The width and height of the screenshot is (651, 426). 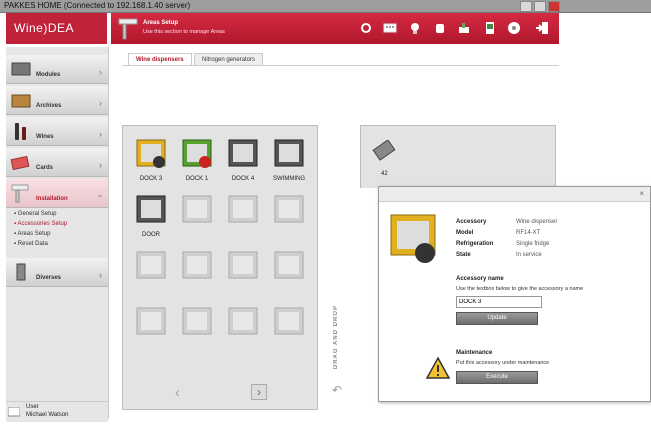 I want to click on prop-value: RF14-XT, so click(x=528, y=233).